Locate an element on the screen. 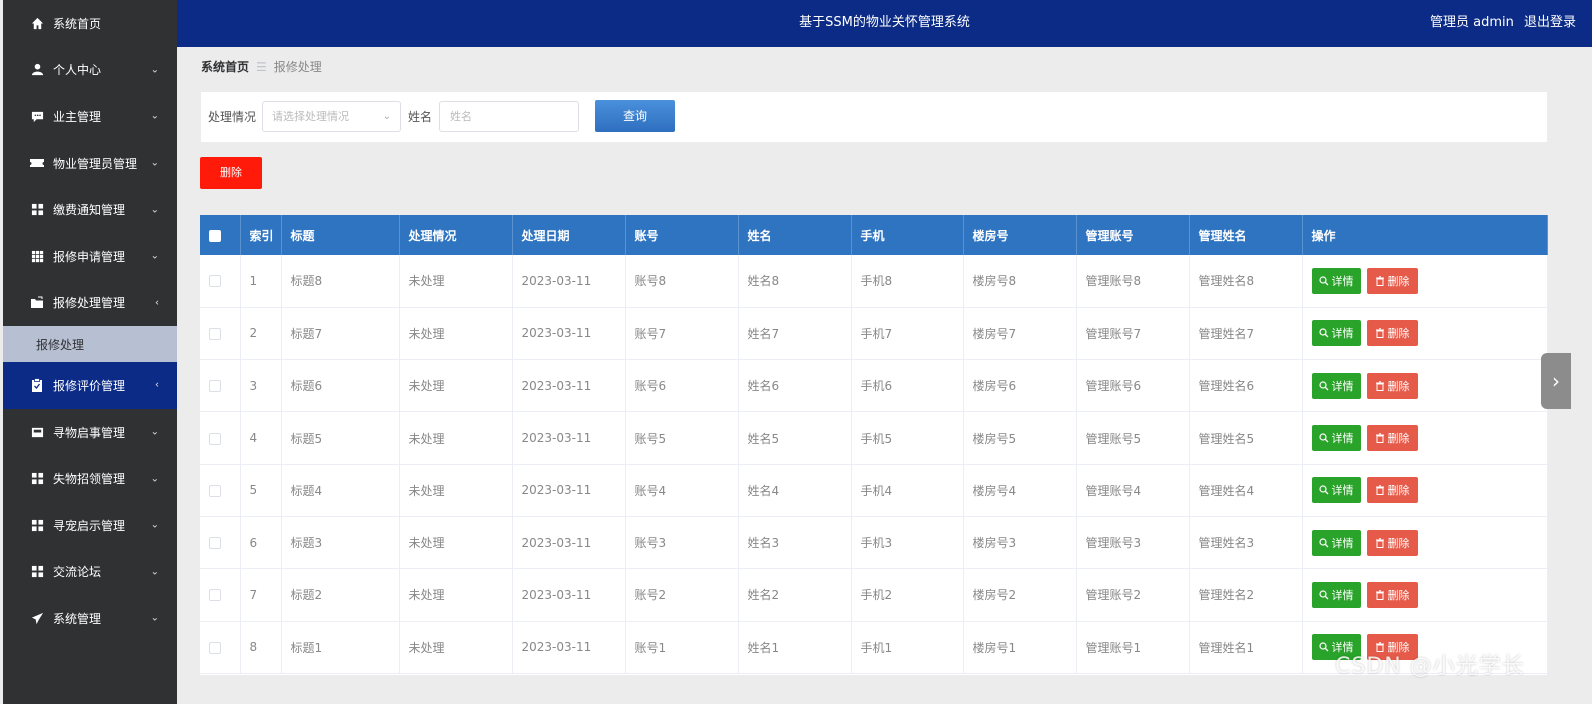 The image size is (1592, 704). sidebar-item-items2-2: 失物招领管理 ⌄ is located at coordinates (90, 478).